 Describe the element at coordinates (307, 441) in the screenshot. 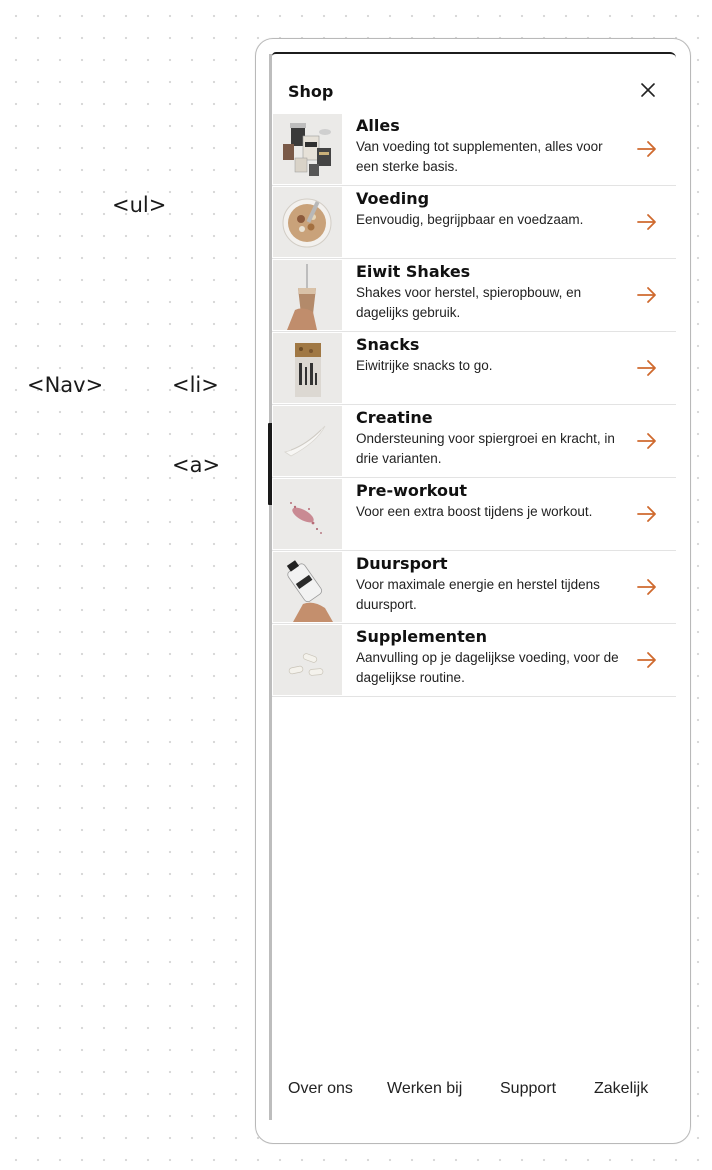

I see `creatine-image` at that location.